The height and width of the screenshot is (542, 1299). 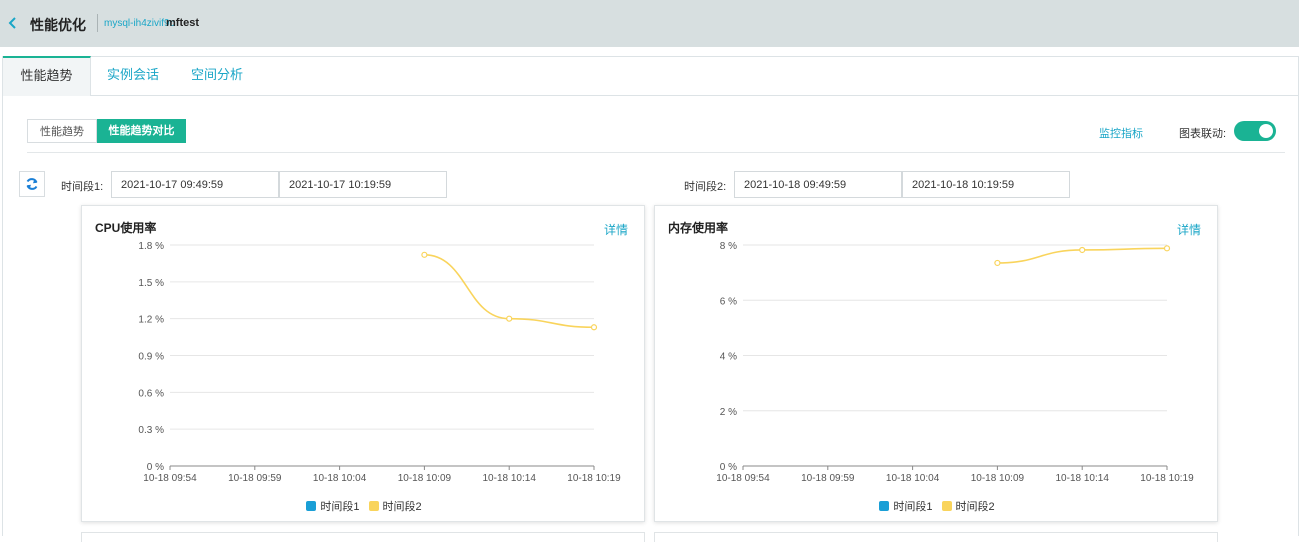 What do you see at coordinates (698, 228) in the screenshot?
I see `chart-title: 内存使用率` at bounding box center [698, 228].